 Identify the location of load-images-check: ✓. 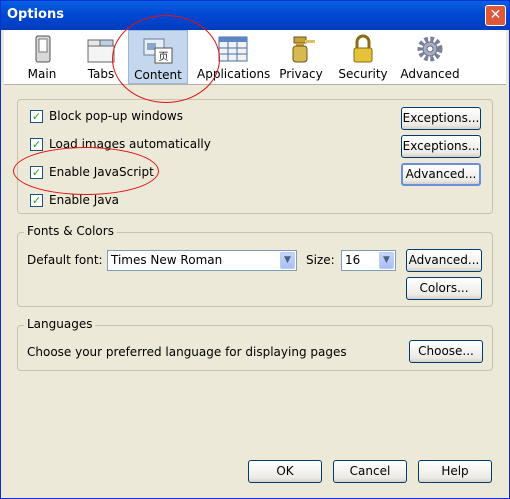
(36, 144).